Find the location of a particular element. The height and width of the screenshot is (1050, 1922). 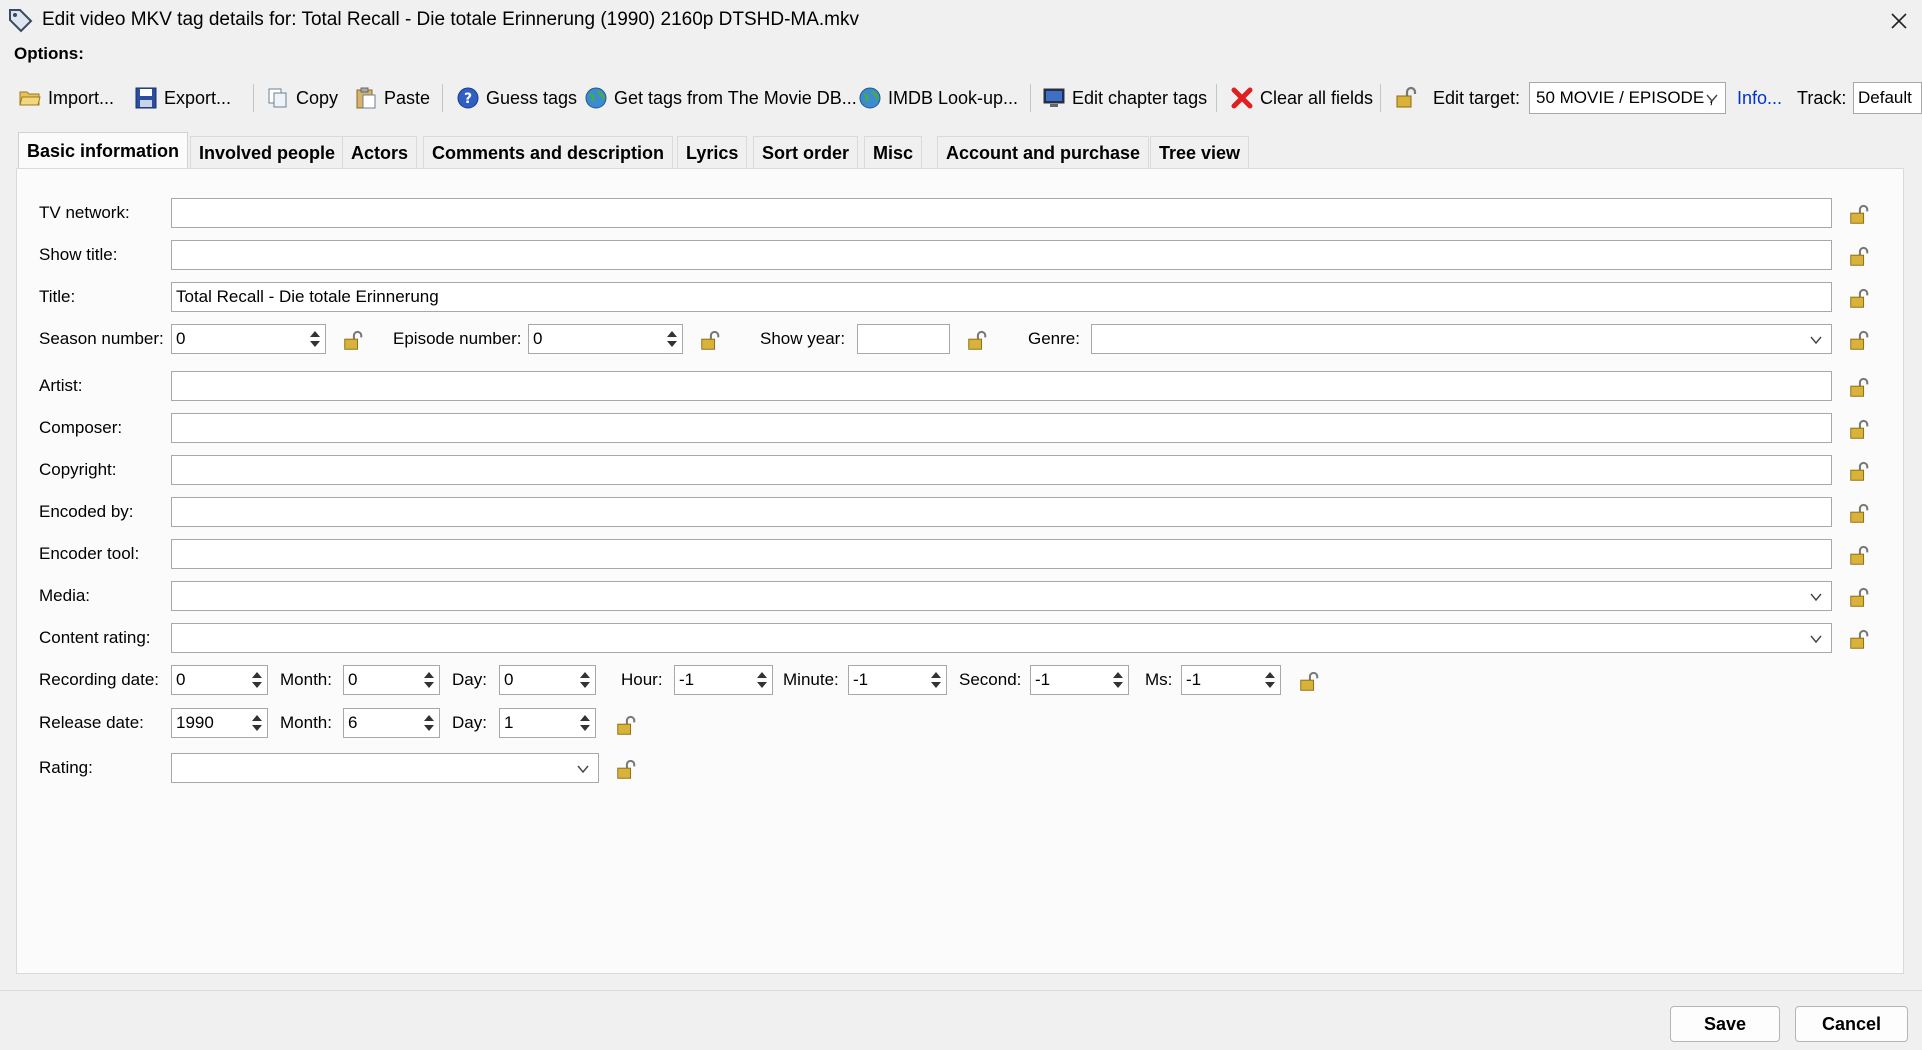

season-number-spinner: 0 is located at coordinates (248, 339).